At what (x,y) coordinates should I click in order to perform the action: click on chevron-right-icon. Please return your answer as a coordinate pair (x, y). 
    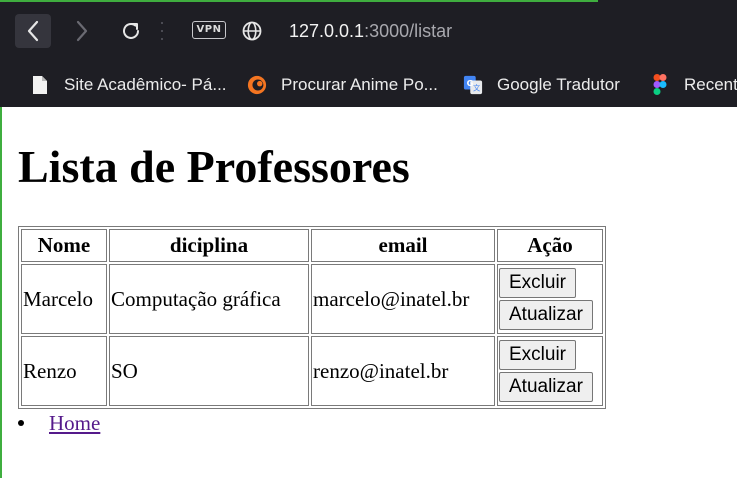
    Looking at the image, I should click on (82, 31).